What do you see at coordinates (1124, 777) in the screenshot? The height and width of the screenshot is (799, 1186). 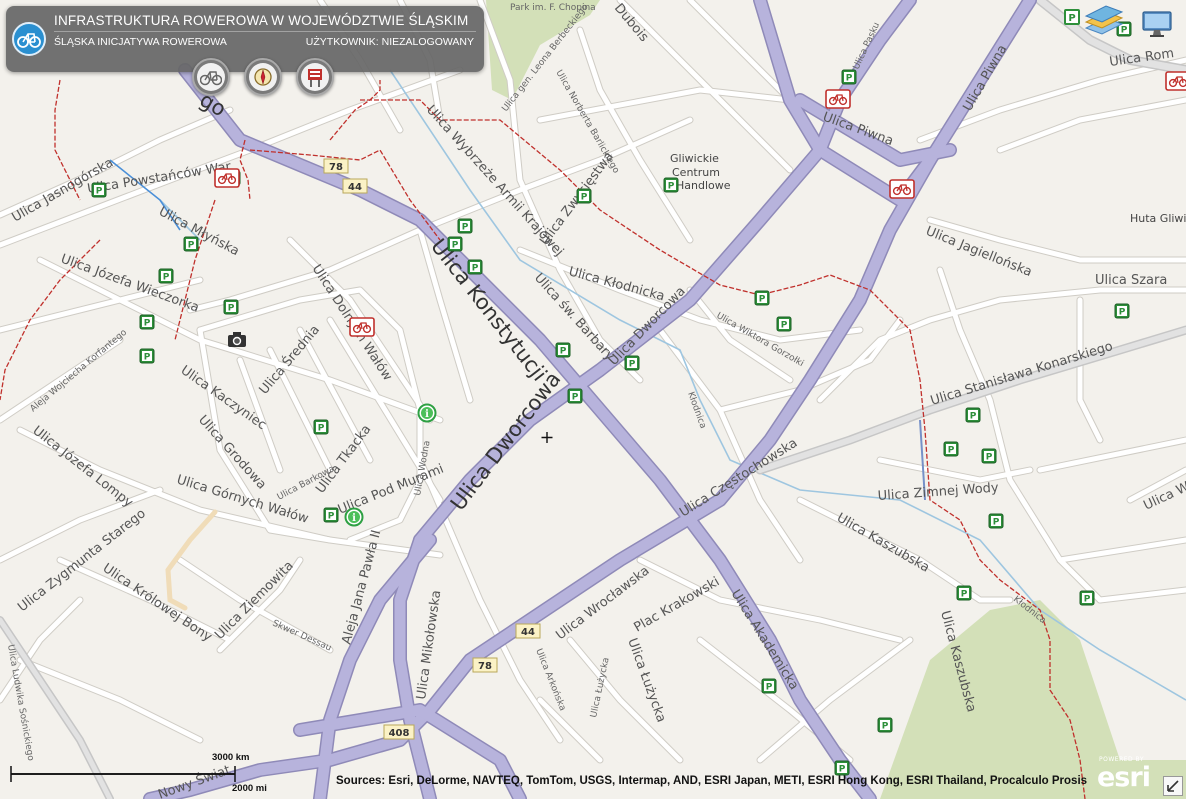 I see `esri-wordmark: esri` at bounding box center [1124, 777].